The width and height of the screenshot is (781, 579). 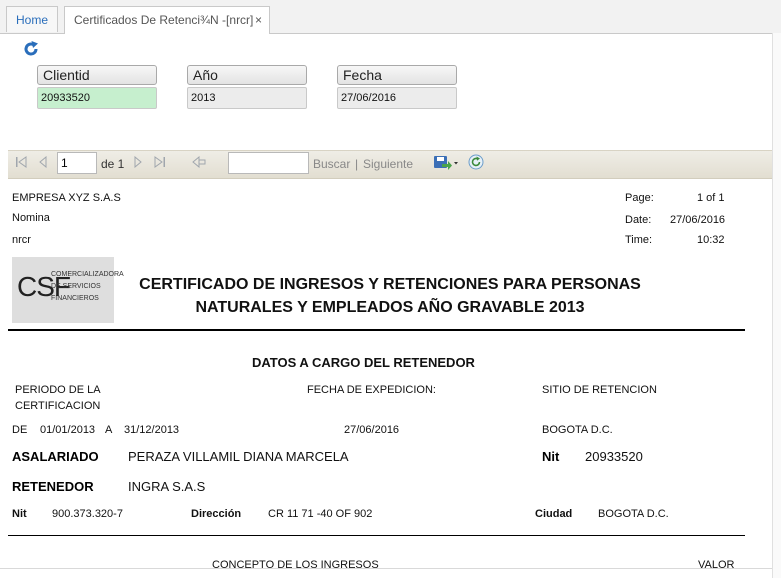 I want to click on tab-home: Home, so click(x=32, y=19).